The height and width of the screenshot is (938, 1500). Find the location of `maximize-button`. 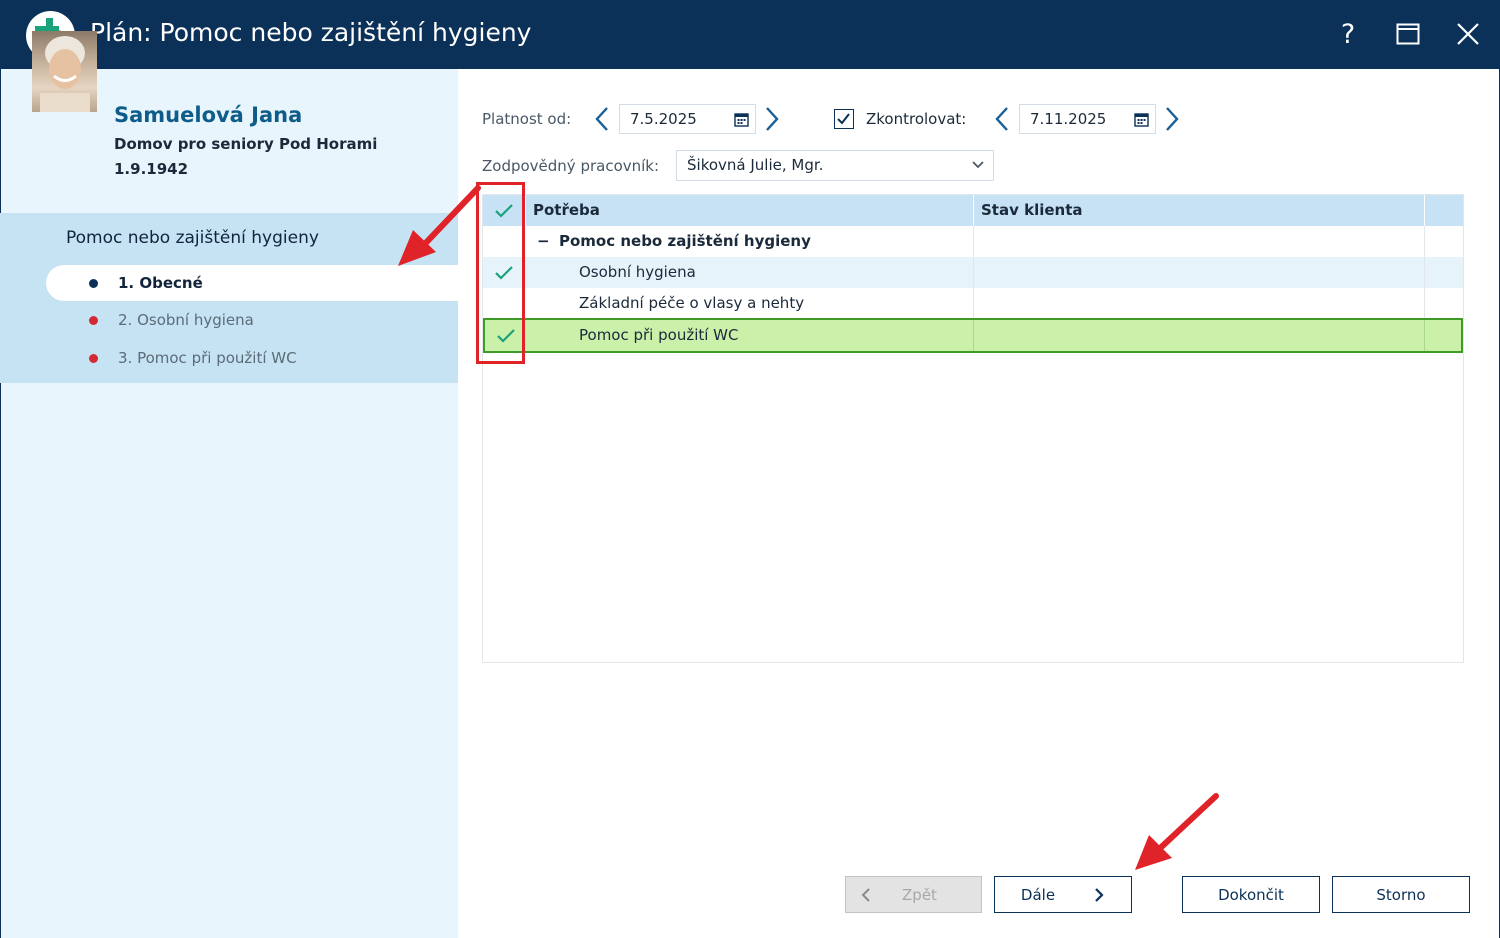

maximize-button is located at coordinates (1408, 34).